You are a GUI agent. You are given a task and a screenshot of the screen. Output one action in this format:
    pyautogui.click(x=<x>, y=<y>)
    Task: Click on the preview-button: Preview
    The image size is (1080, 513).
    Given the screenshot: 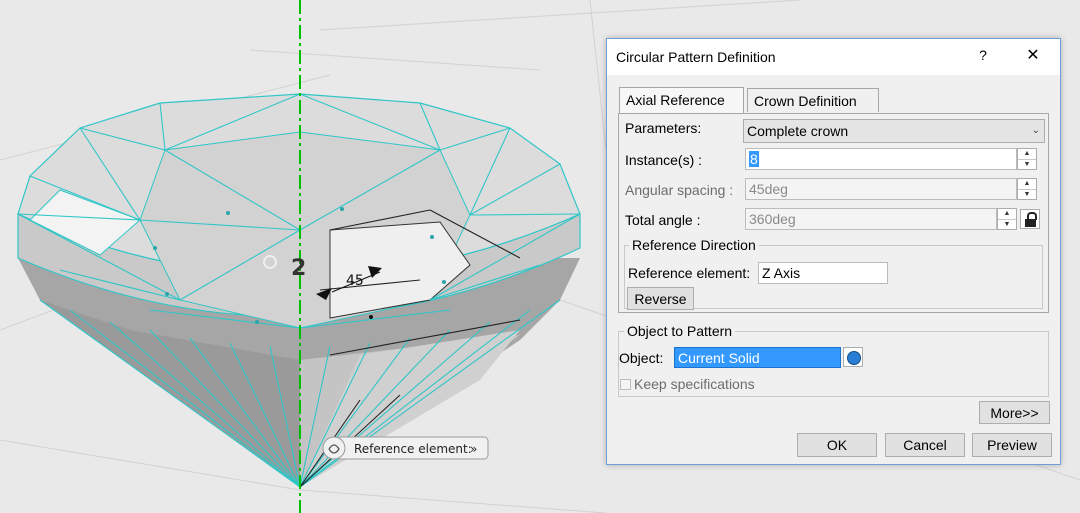 What is the action you would take?
    pyautogui.click(x=1012, y=445)
    